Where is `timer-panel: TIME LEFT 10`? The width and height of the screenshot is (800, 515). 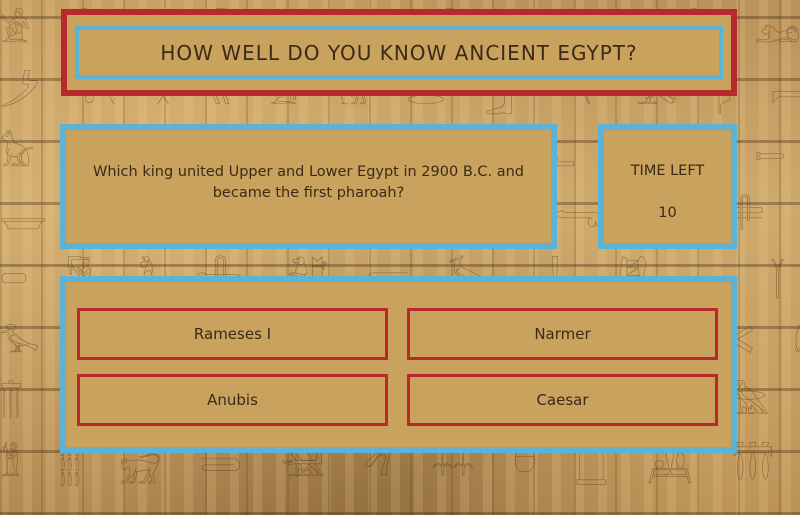 timer-panel: TIME LEFT 10 is located at coordinates (667, 186).